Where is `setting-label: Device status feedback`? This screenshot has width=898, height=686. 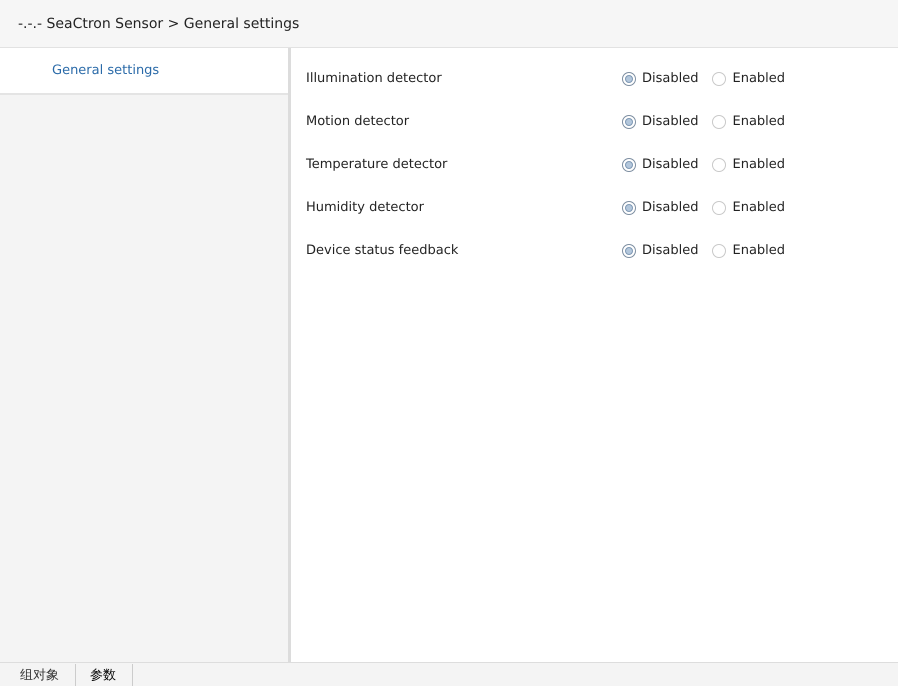 setting-label: Device status feedback is located at coordinates (383, 250).